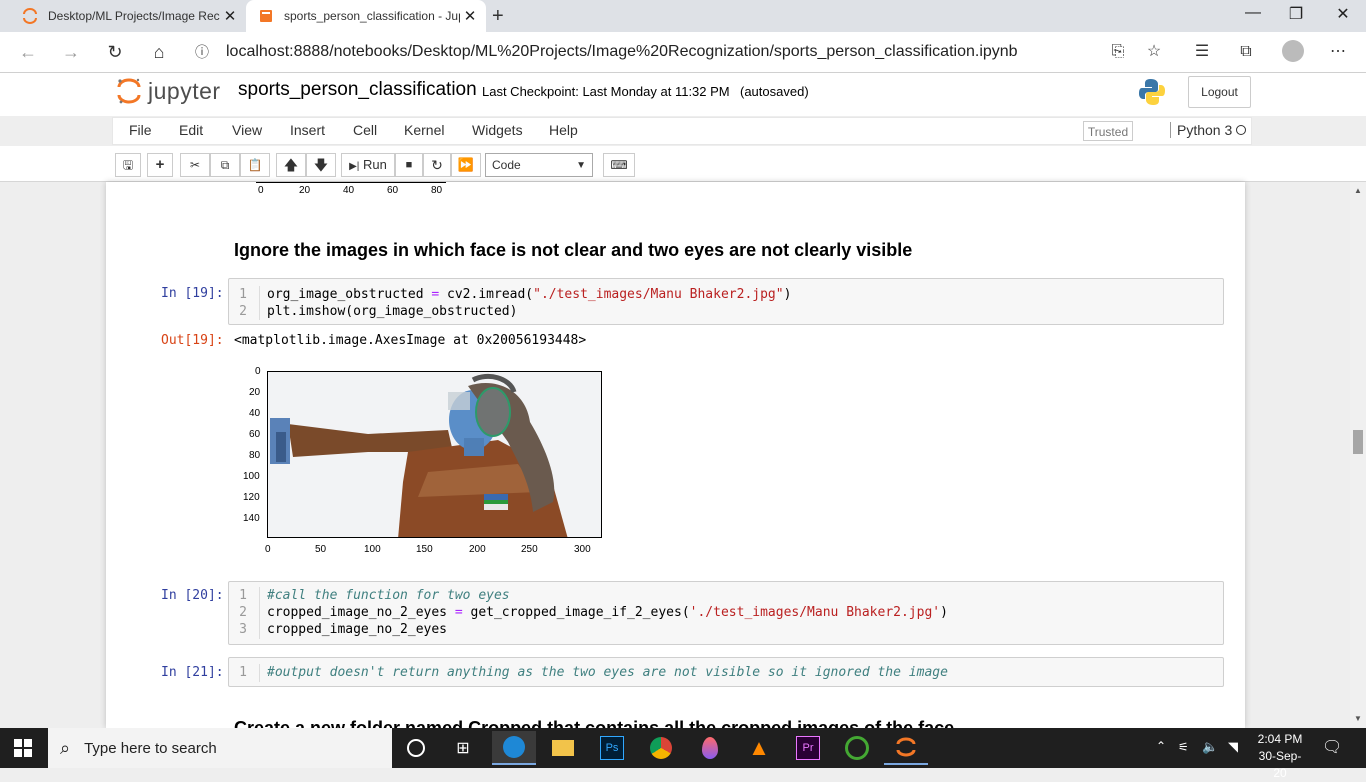 The image size is (1366, 782). Describe the element at coordinates (1358, 455) in the screenshot. I see `page-scrollbar: ▲ ▼` at that location.